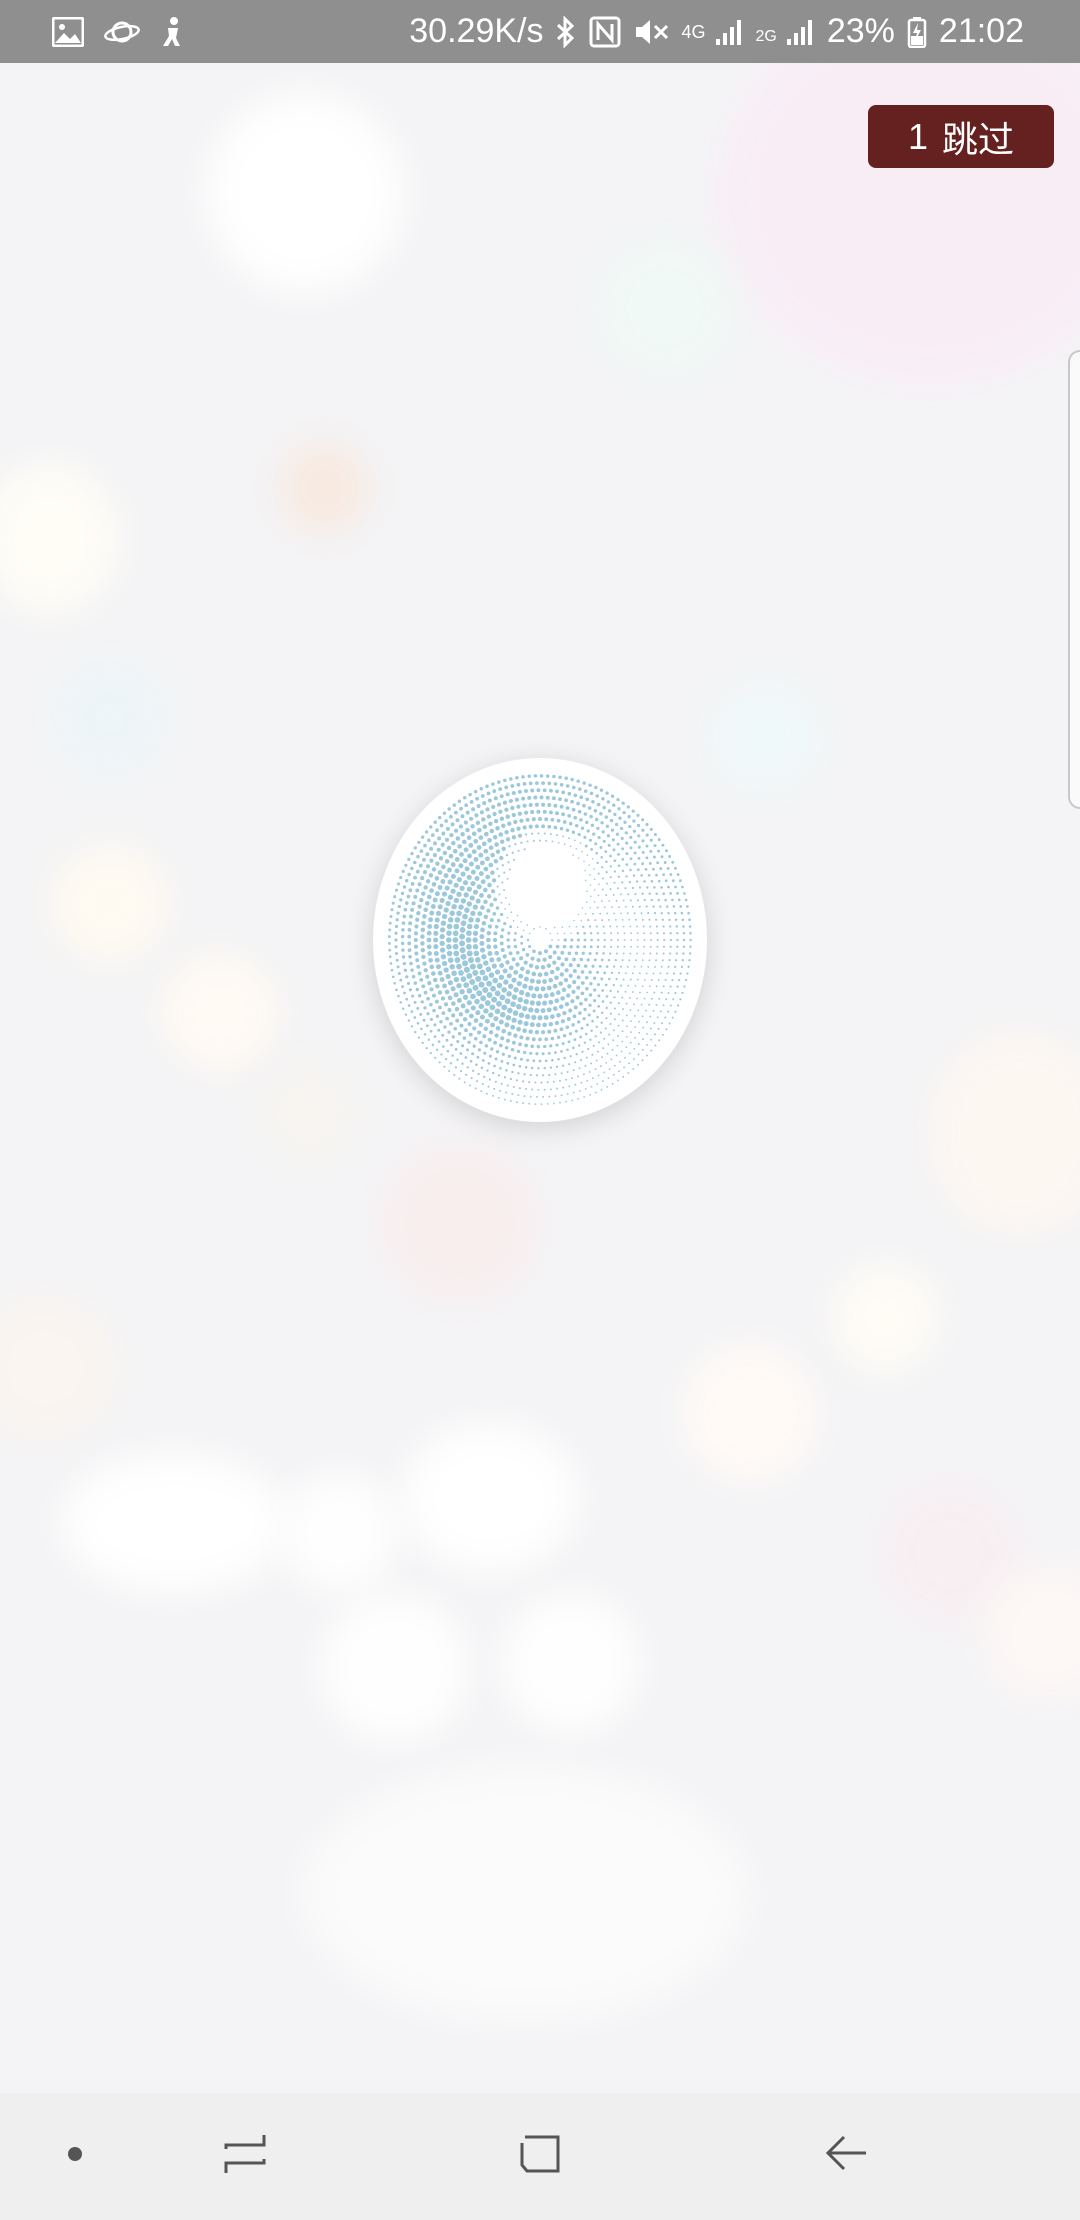  Describe the element at coordinates (1074, 579) in the screenshot. I see `edge-panel-handle` at that location.